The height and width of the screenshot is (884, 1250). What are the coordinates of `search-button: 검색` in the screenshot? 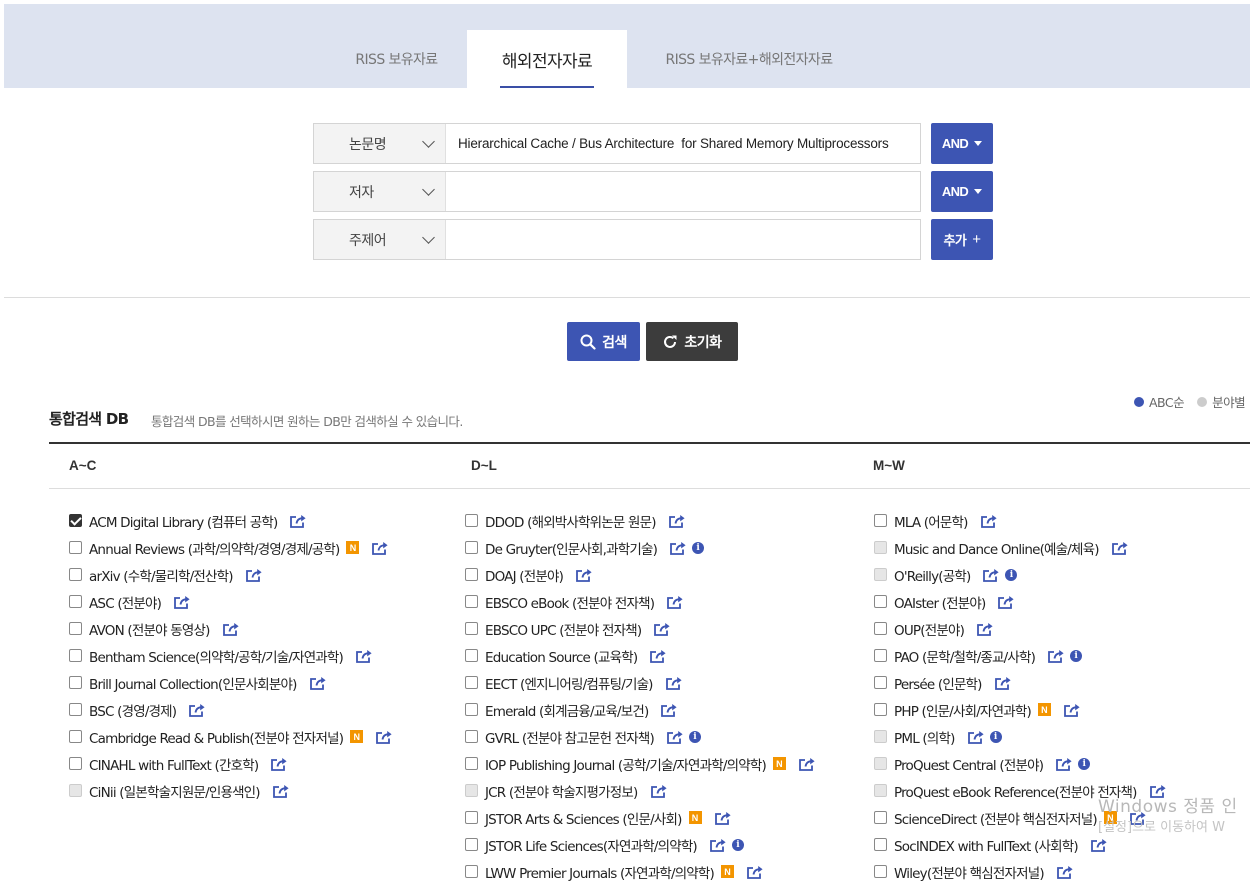 It's located at (603, 341).